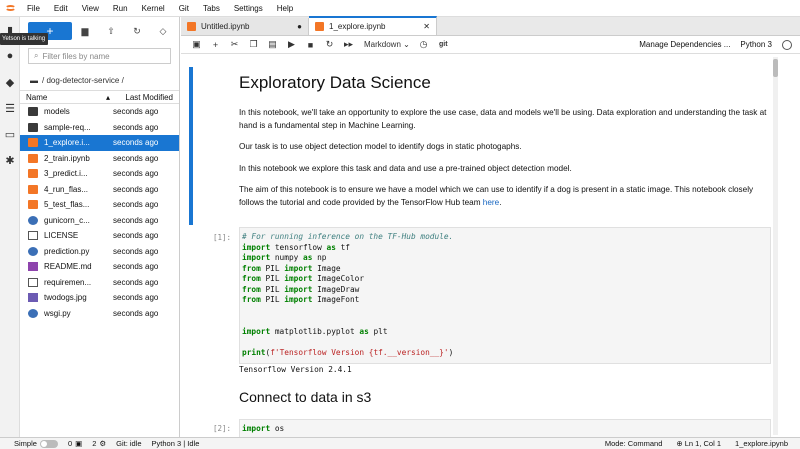 Image resolution: width=800 pixels, height=449 pixels. What do you see at coordinates (10, 108) in the screenshot?
I see `commands-icon: ☰` at bounding box center [10, 108].